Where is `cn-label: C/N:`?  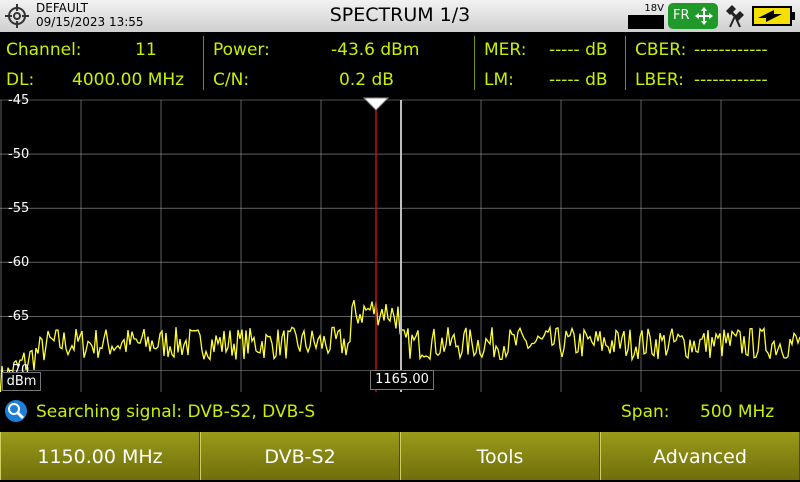 cn-label: C/N: is located at coordinates (231, 80).